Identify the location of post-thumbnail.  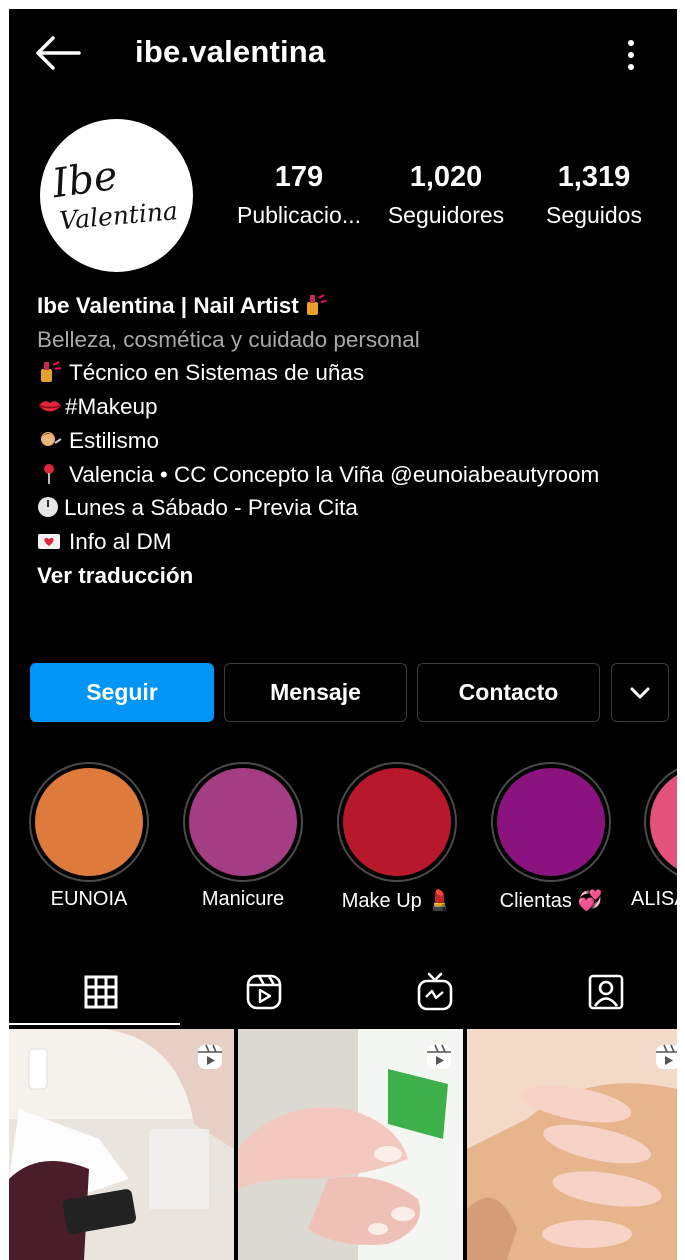
(572, 1144).